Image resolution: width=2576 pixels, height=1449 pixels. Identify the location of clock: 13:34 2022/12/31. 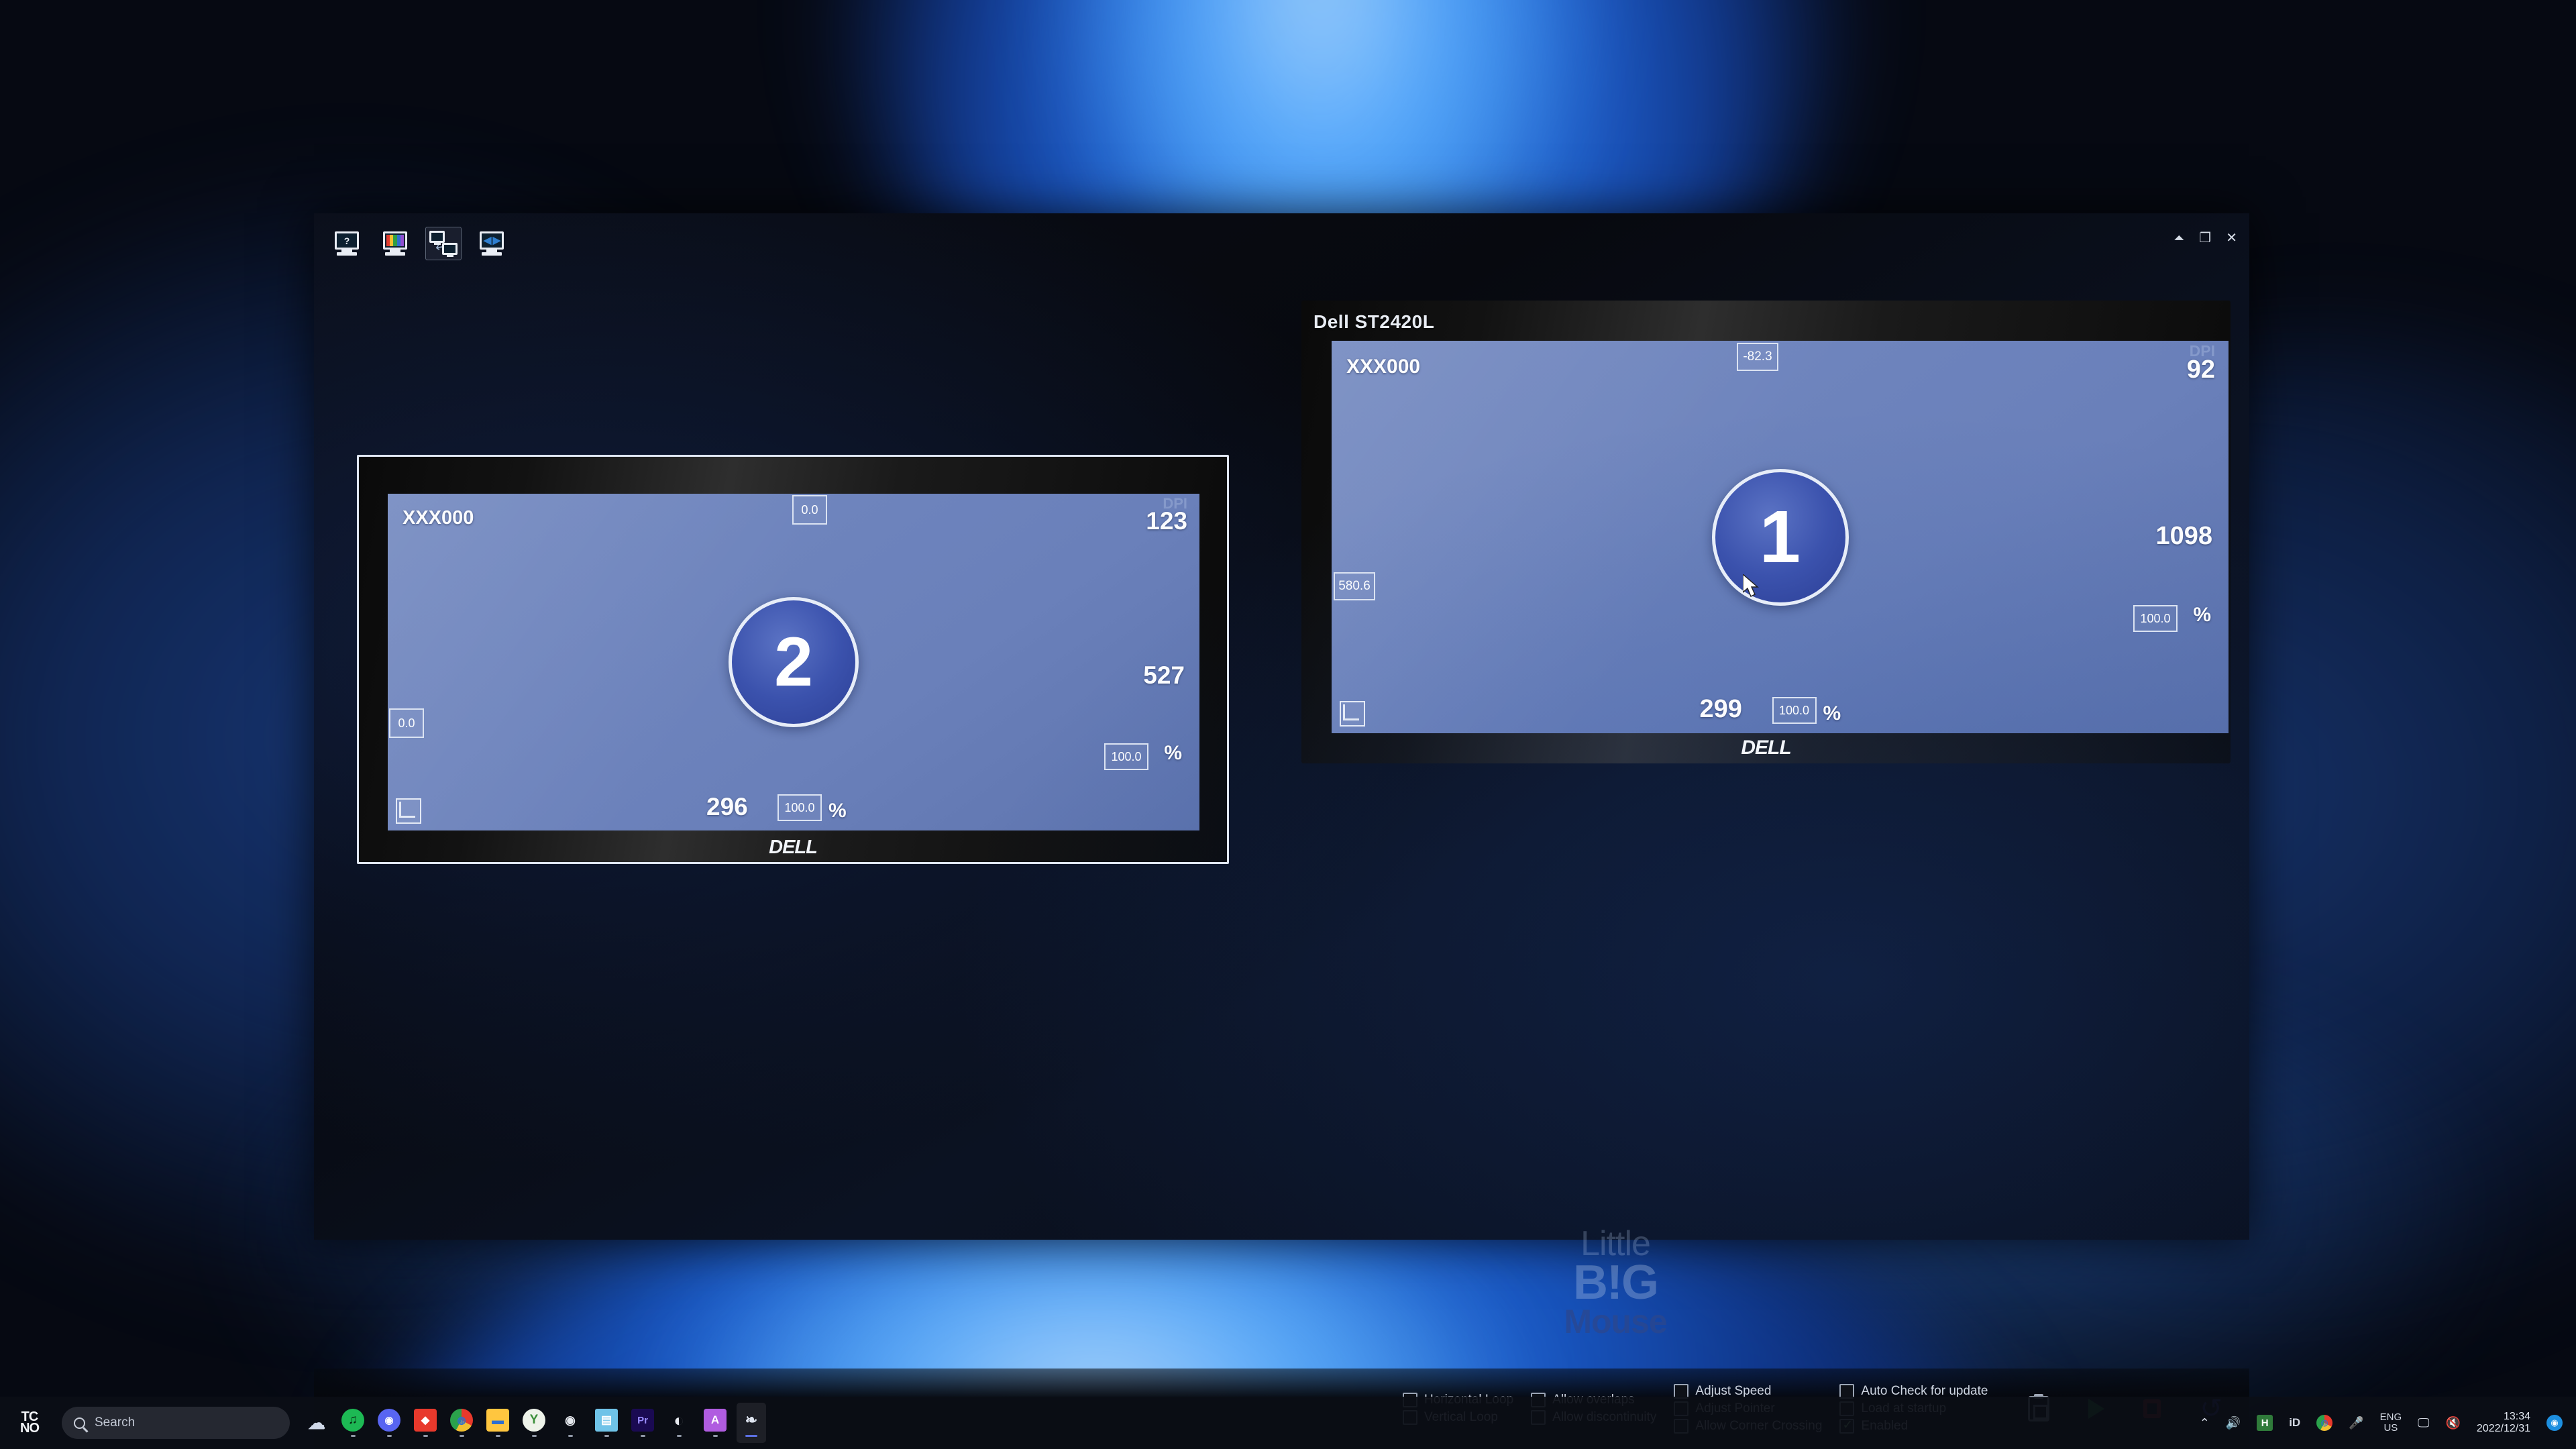
(2503, 1423).